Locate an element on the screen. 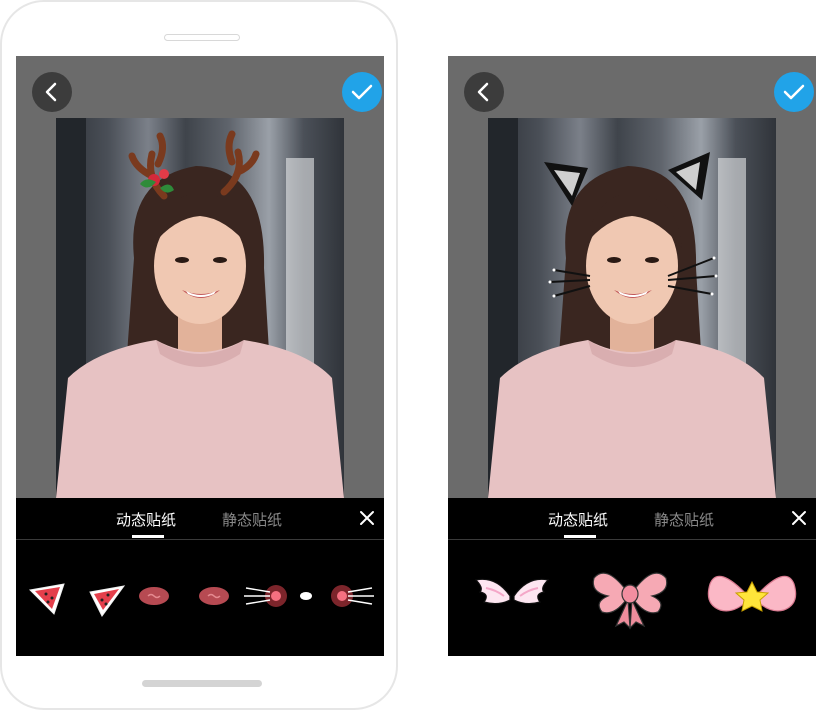  sticker-whisker-blush-right is located at coordinates (351, 596).